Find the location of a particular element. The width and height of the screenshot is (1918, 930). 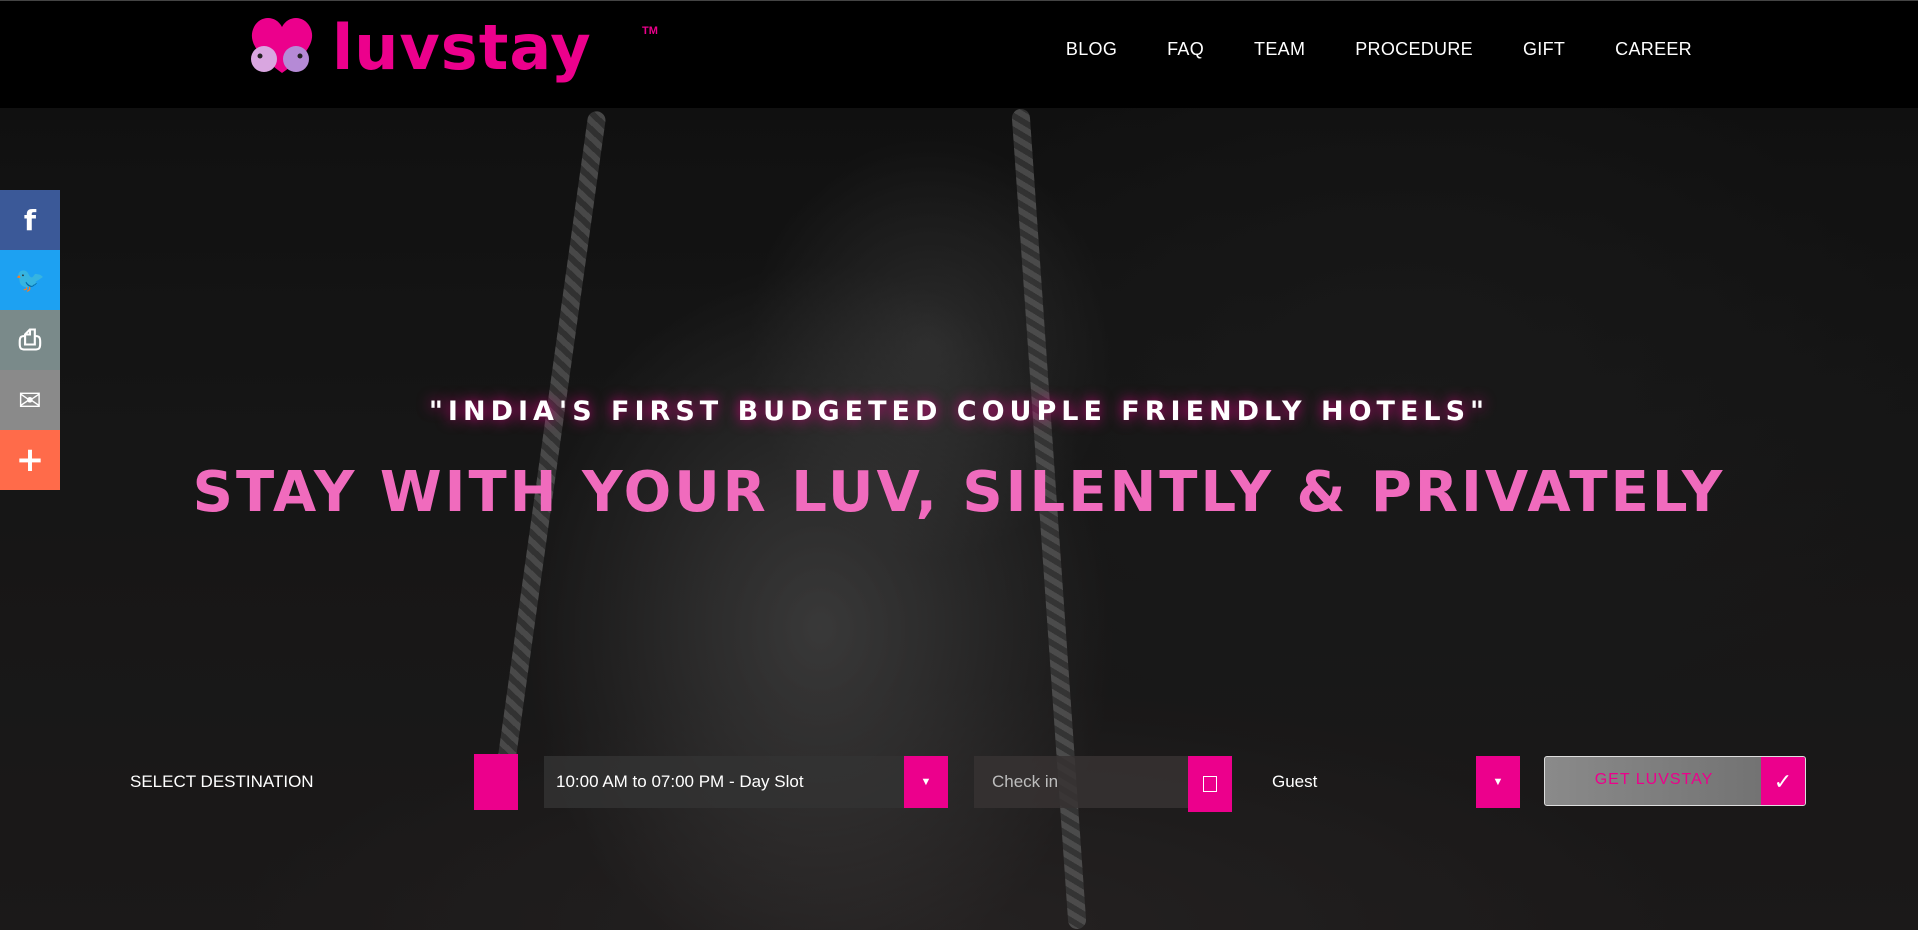

nav-gift: GIFT is located at coordinates (1544, 49).